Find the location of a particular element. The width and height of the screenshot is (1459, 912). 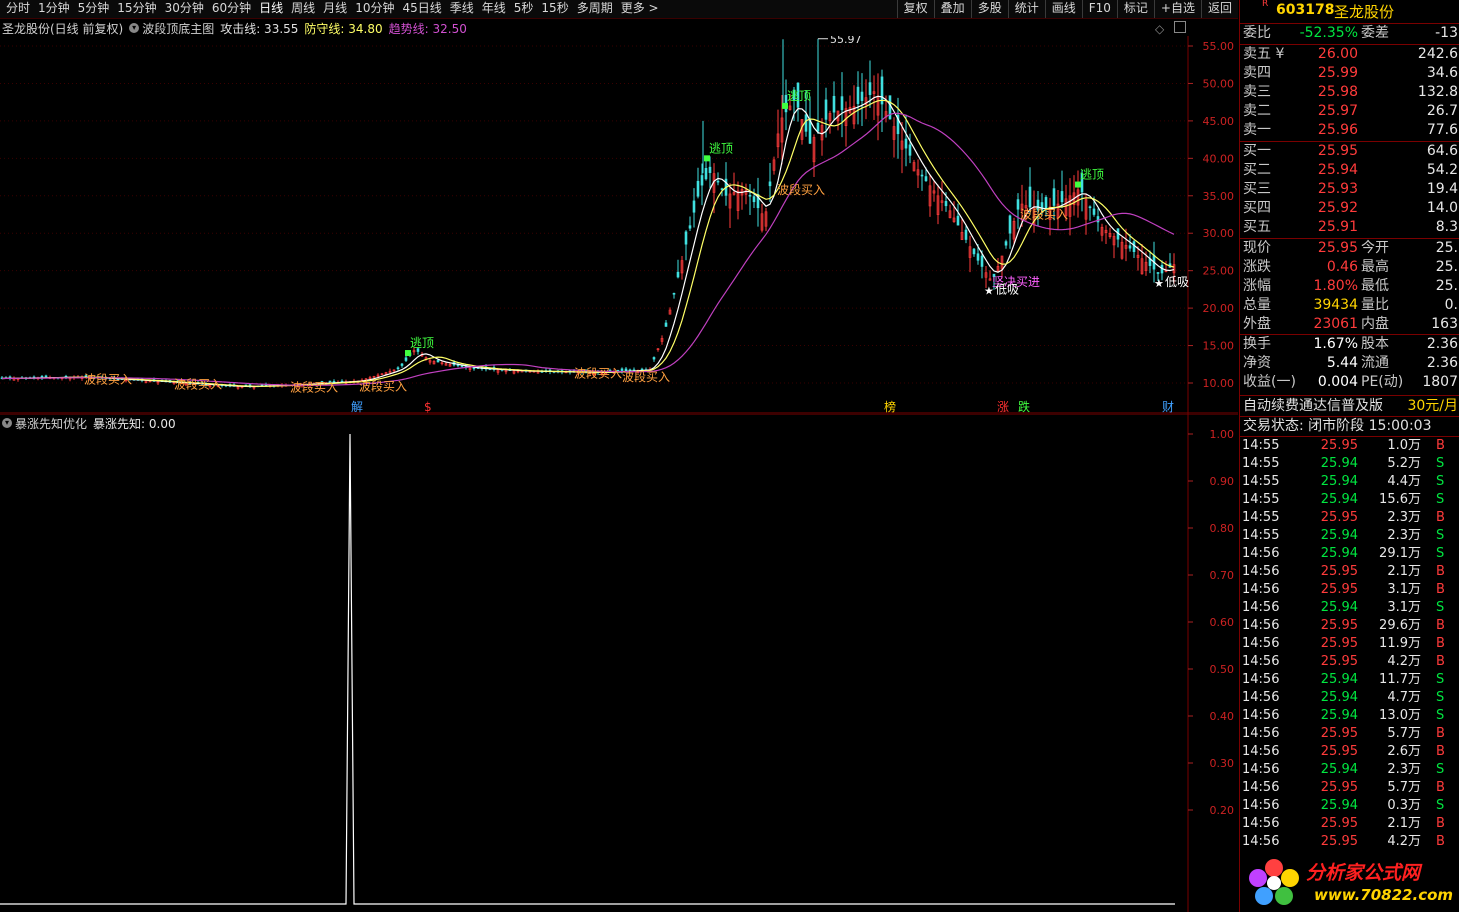

ask-row: 卖一 25.96 77.6 is located at coordinates (1349, 130).